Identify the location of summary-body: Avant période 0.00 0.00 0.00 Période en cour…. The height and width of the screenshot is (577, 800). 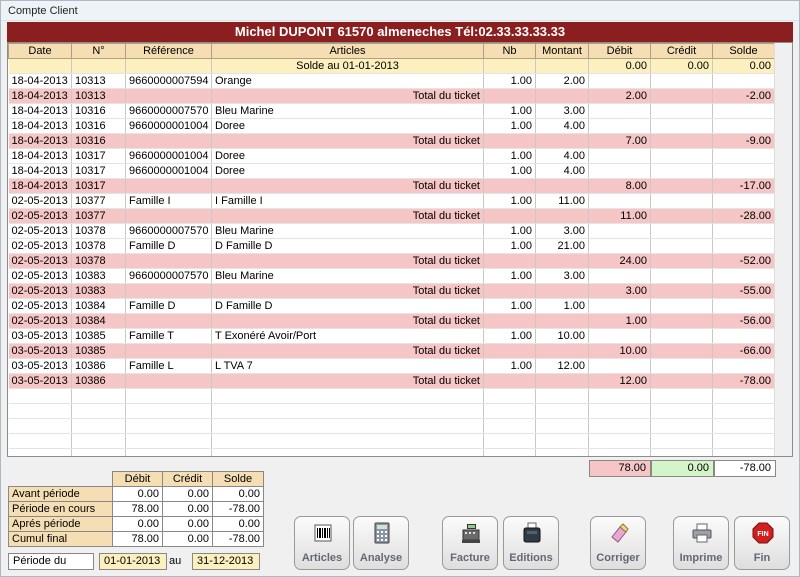
(136, 516).